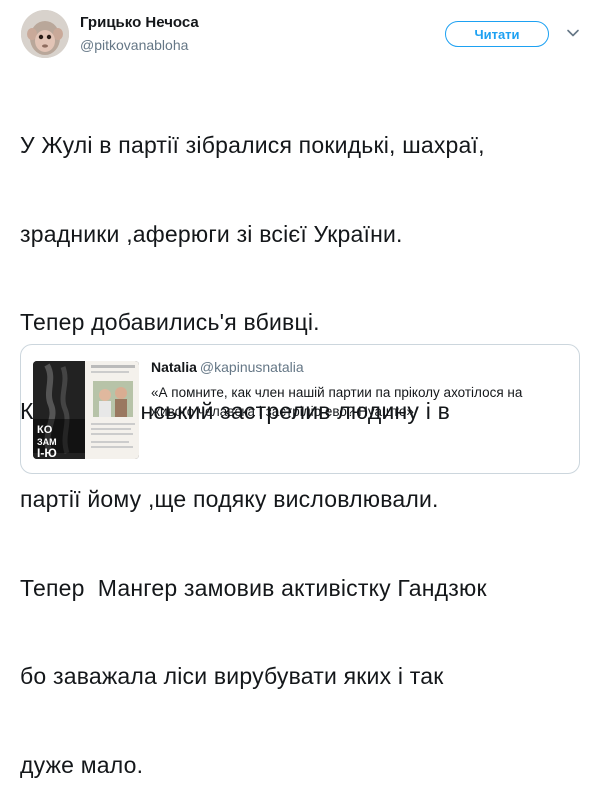 Image resolution: width=616 pixels, height=810 pixels. What do you see at coordinates (497, 34) in the screenshot?
I see `follow-button: Читати` at bounding box center [497, 34].